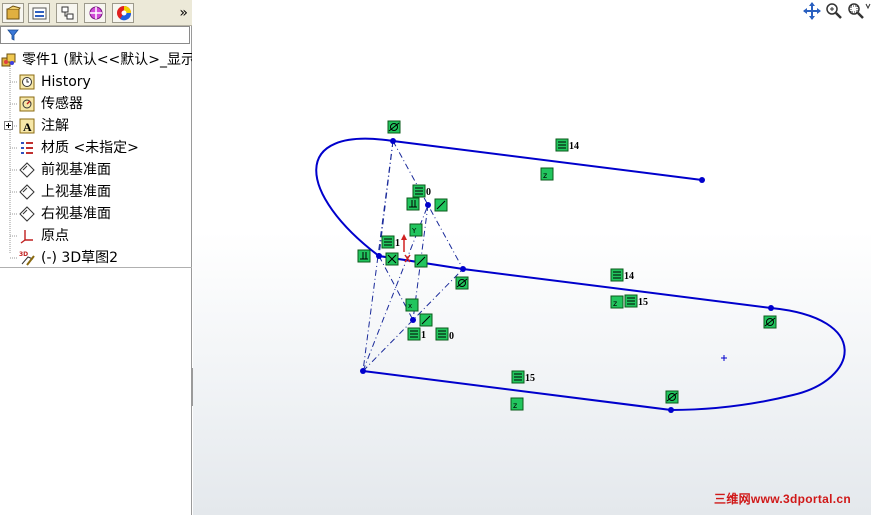  Describe the element at coordinates (9, 126) in the screenshot. I see `expand-toggle-icon` at that location.